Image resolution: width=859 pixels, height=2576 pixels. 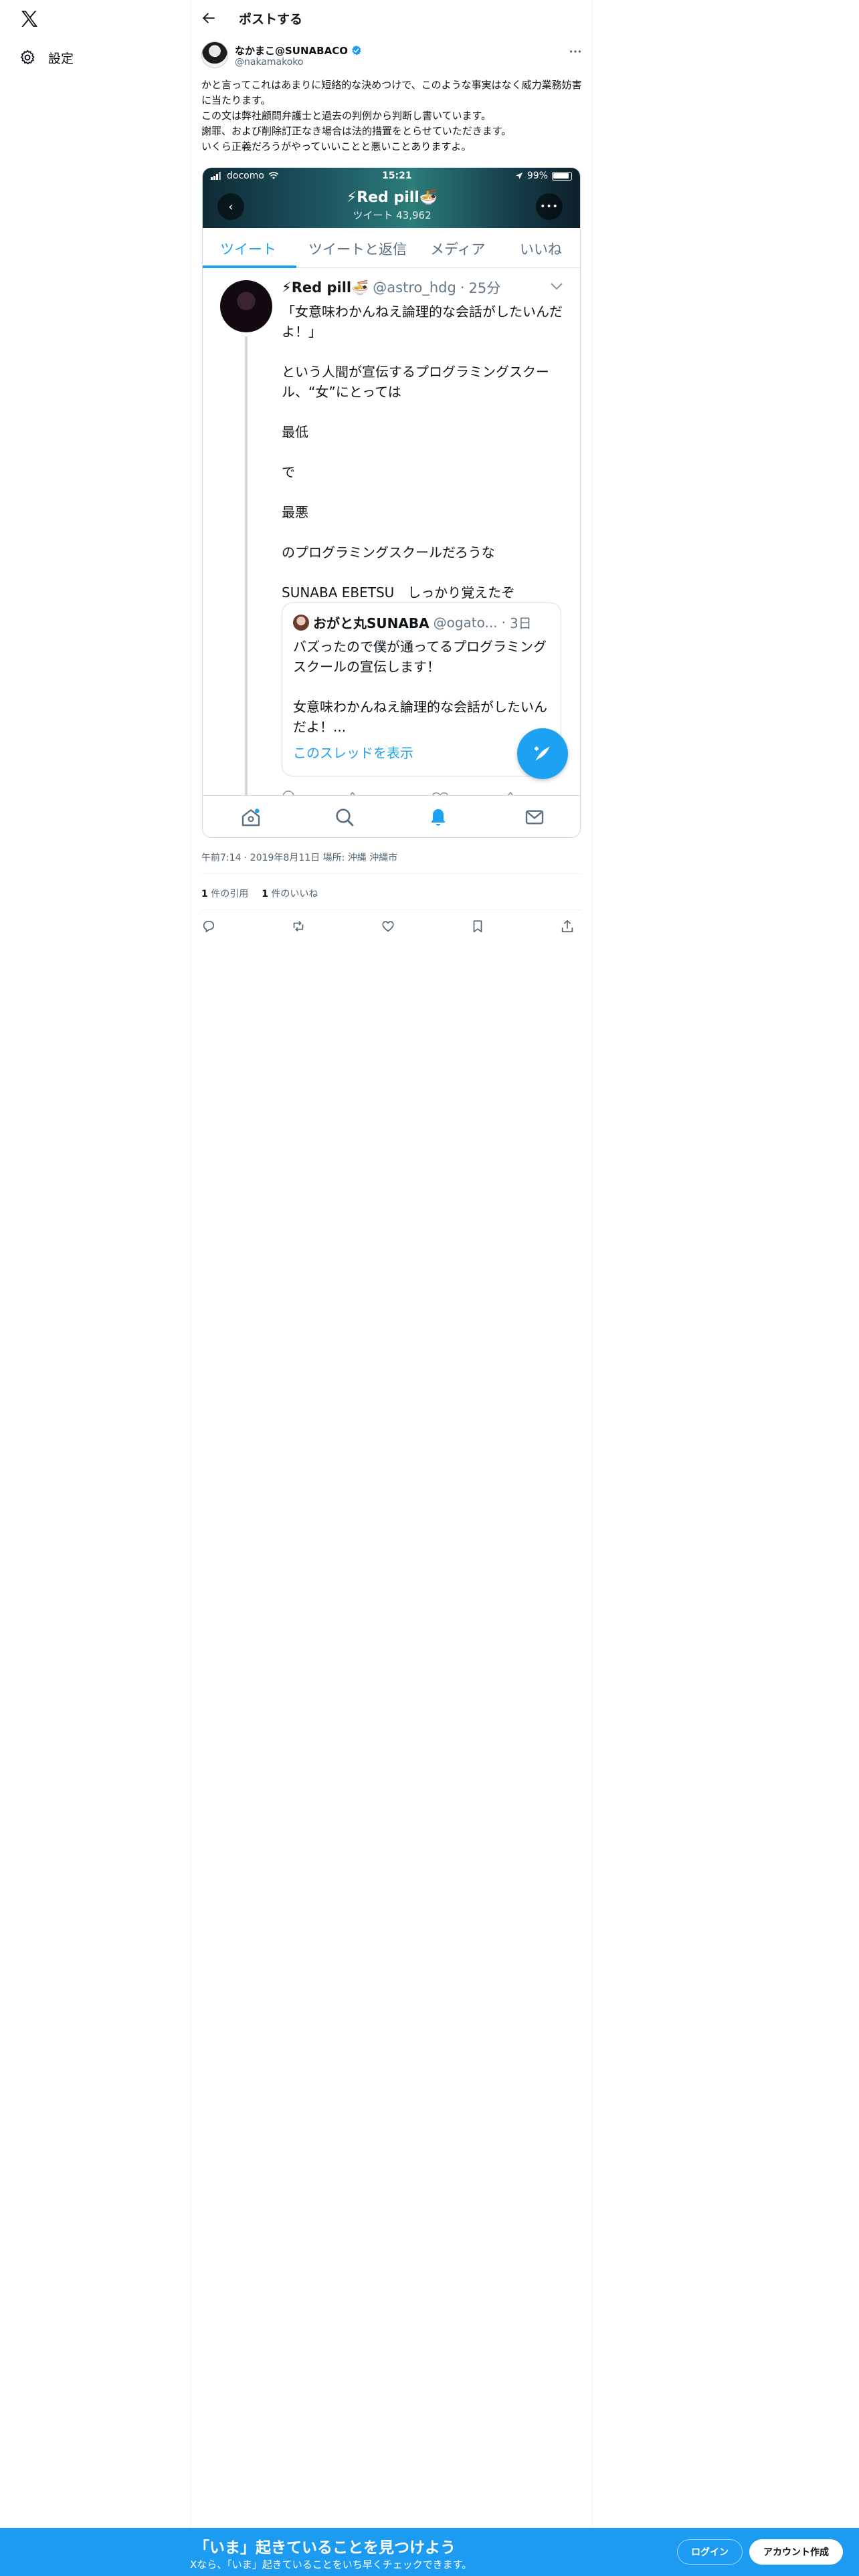 What do you see at coordinates (353, 753) in the screenshot?
I see `show-thread-link: このスレッドを表示` at bounding box center [353, 753].